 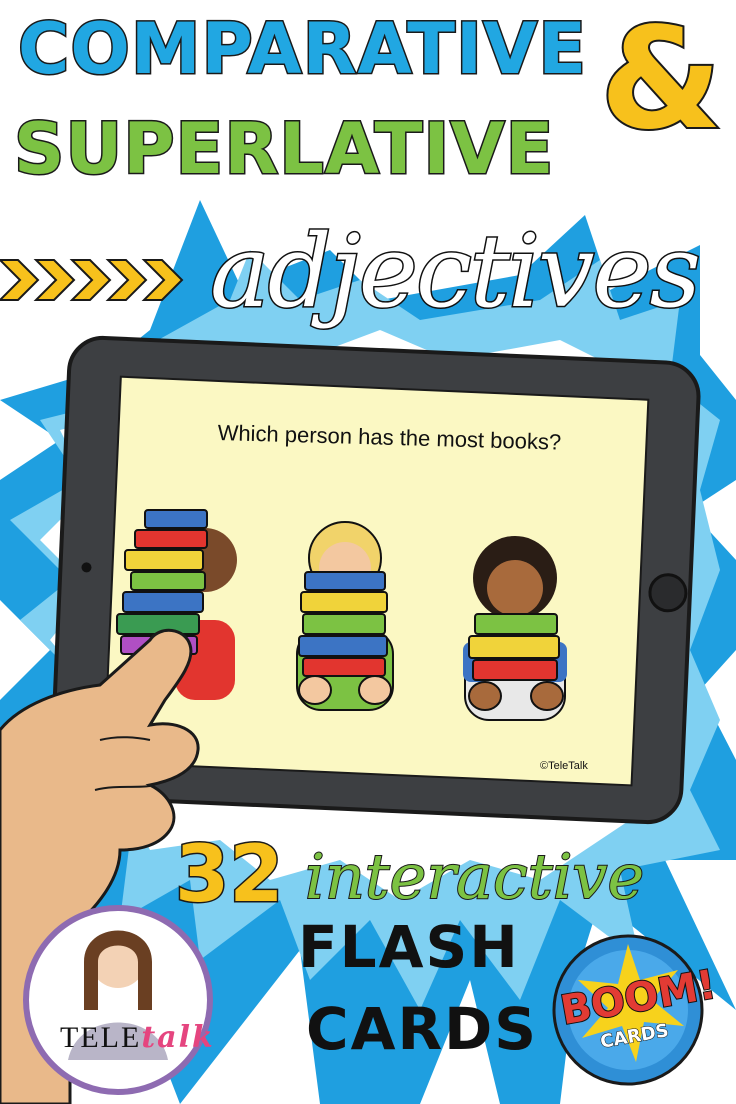 What do you see at coordinates (118, 1000) in the screenshot?
I see `teletalk-logo-icon` at bounding box center [118, 1000].